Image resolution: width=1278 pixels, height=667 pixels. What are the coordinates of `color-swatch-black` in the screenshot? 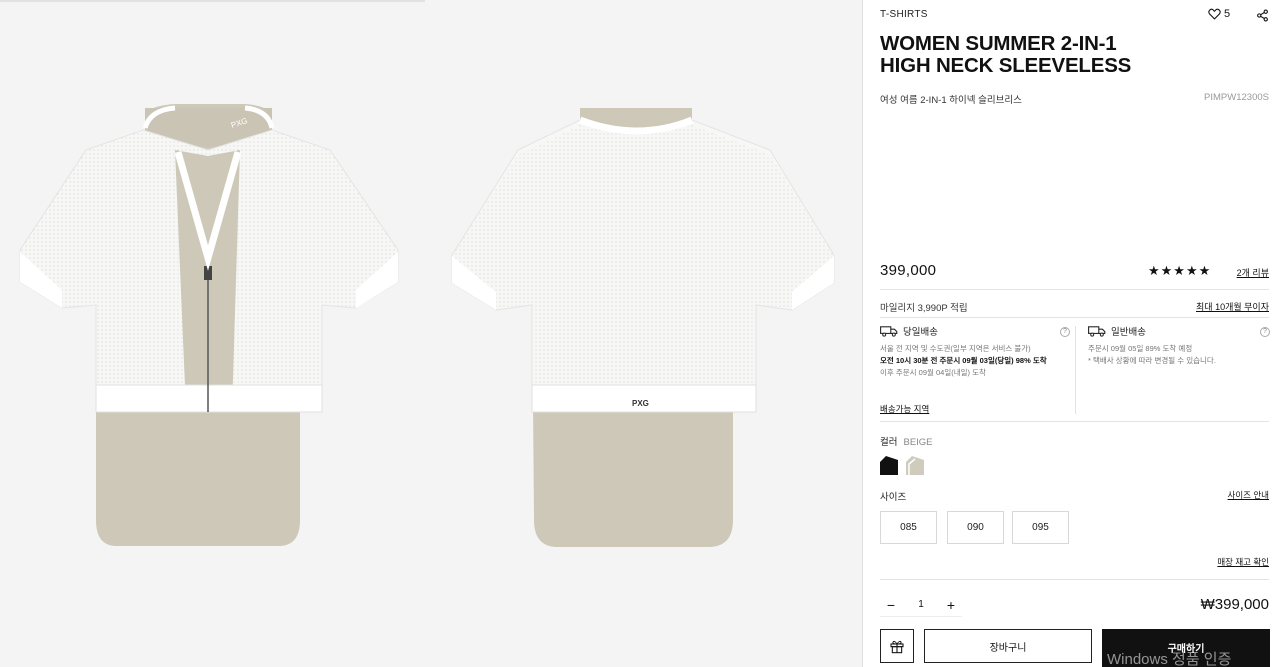 It's located at (889, 465).